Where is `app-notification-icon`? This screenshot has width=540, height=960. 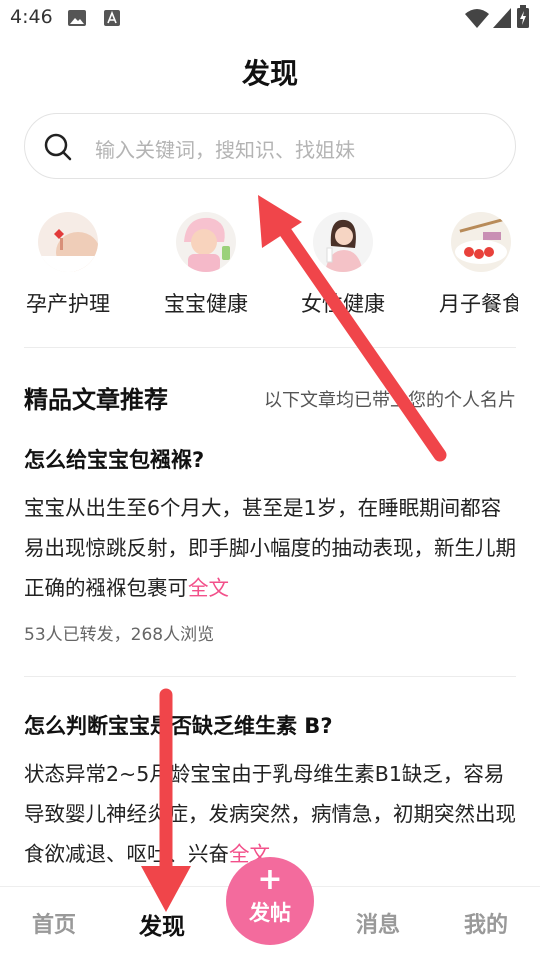 app-notification-icon is located at coordinates (112, 18).